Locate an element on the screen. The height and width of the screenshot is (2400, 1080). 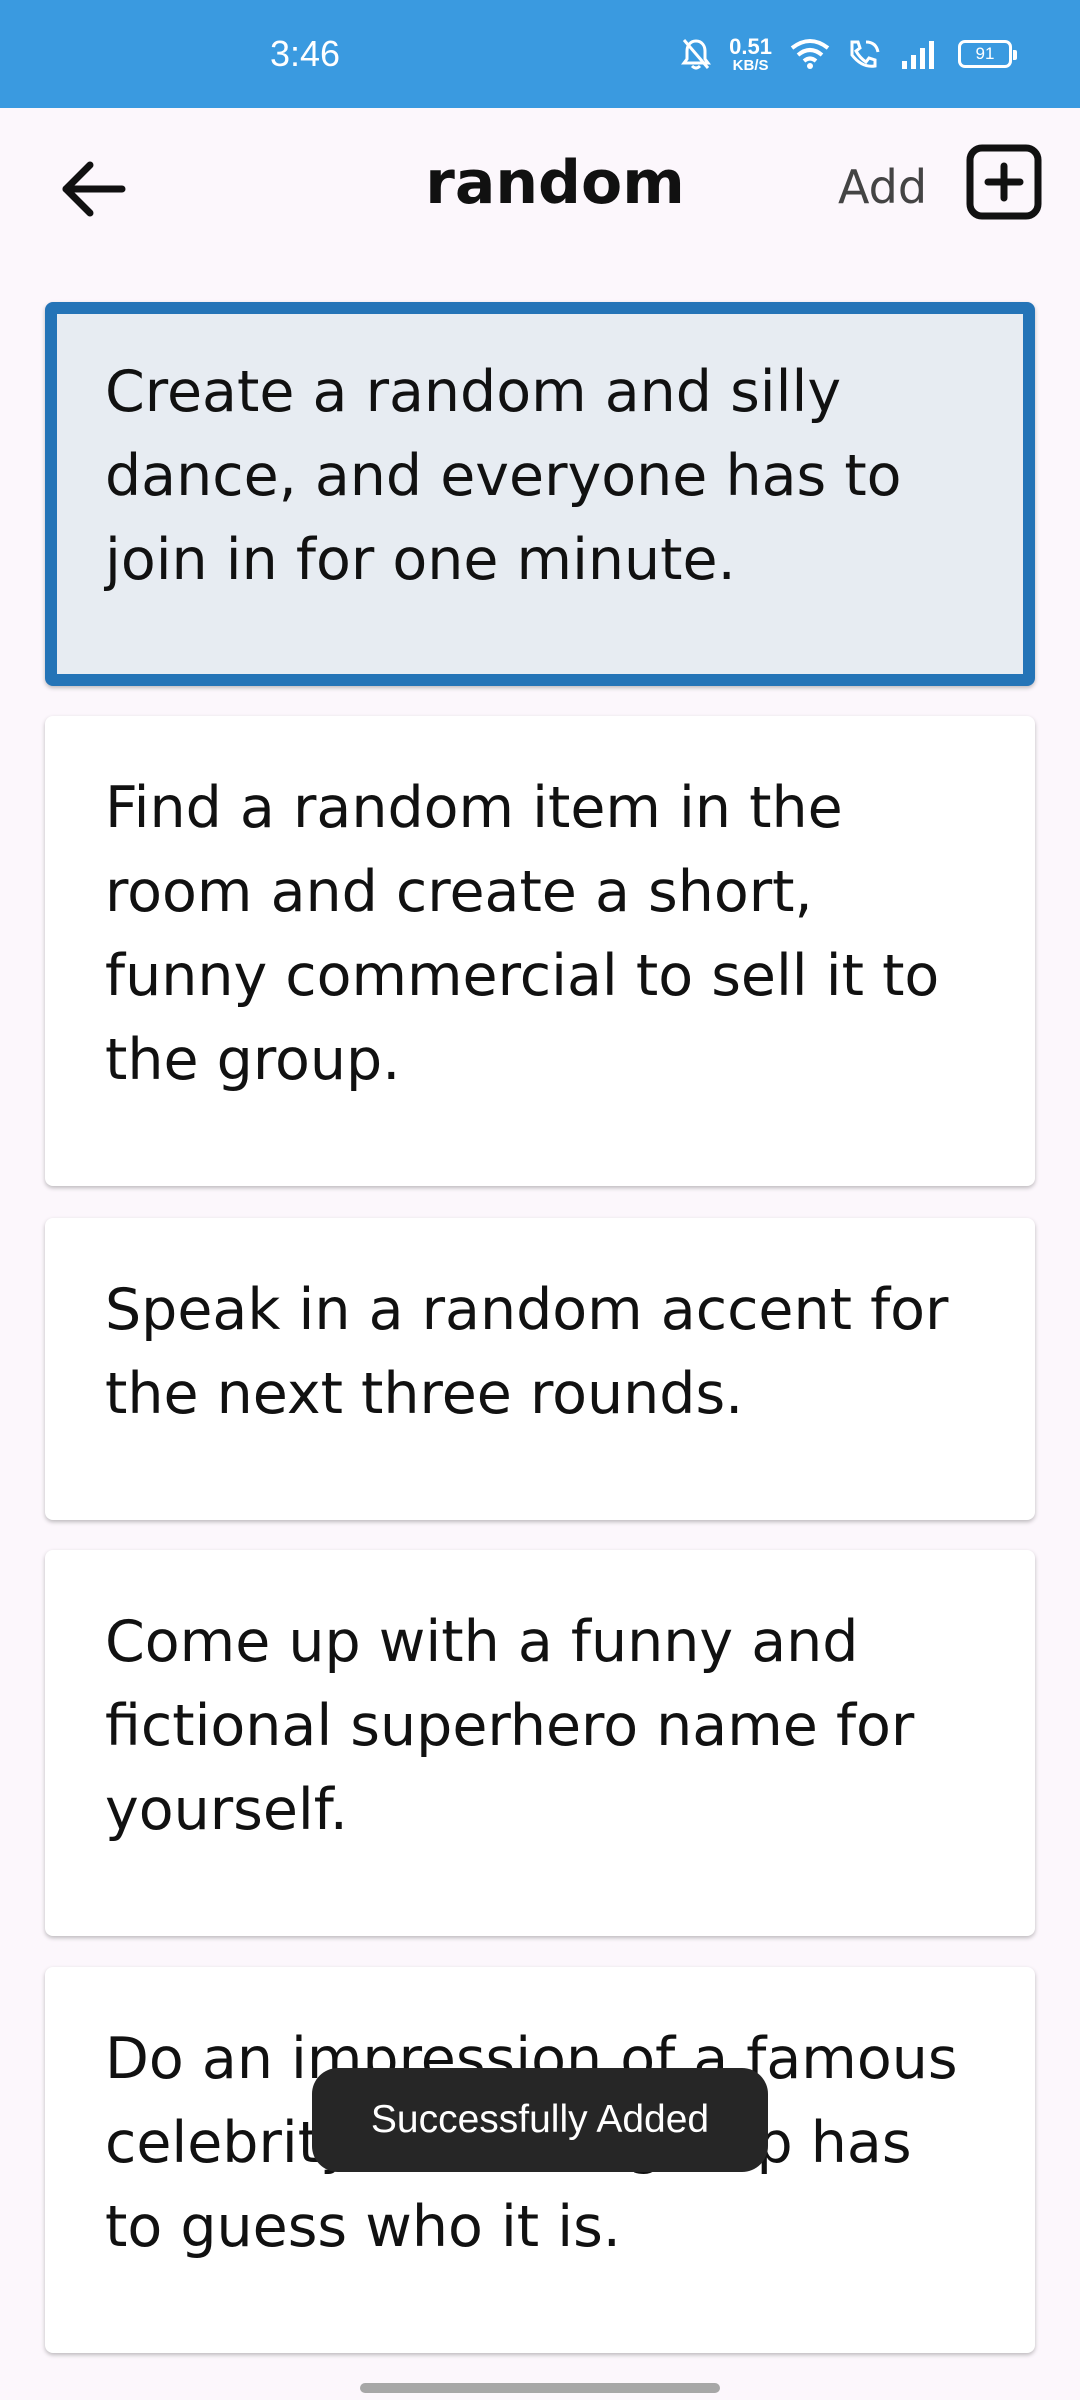
network-speed: 0.51 KB/S is located at coordinates (750, 53).